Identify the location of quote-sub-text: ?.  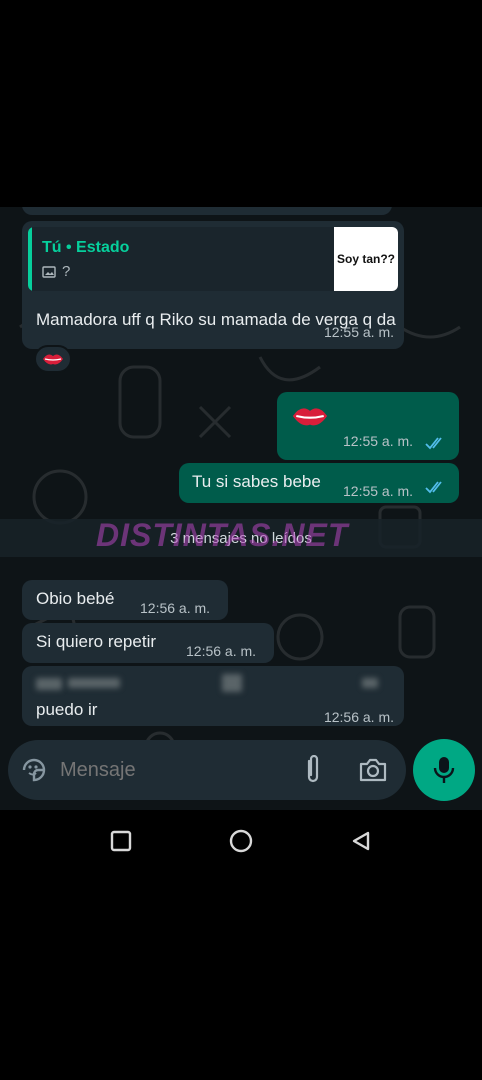
(66, 271).